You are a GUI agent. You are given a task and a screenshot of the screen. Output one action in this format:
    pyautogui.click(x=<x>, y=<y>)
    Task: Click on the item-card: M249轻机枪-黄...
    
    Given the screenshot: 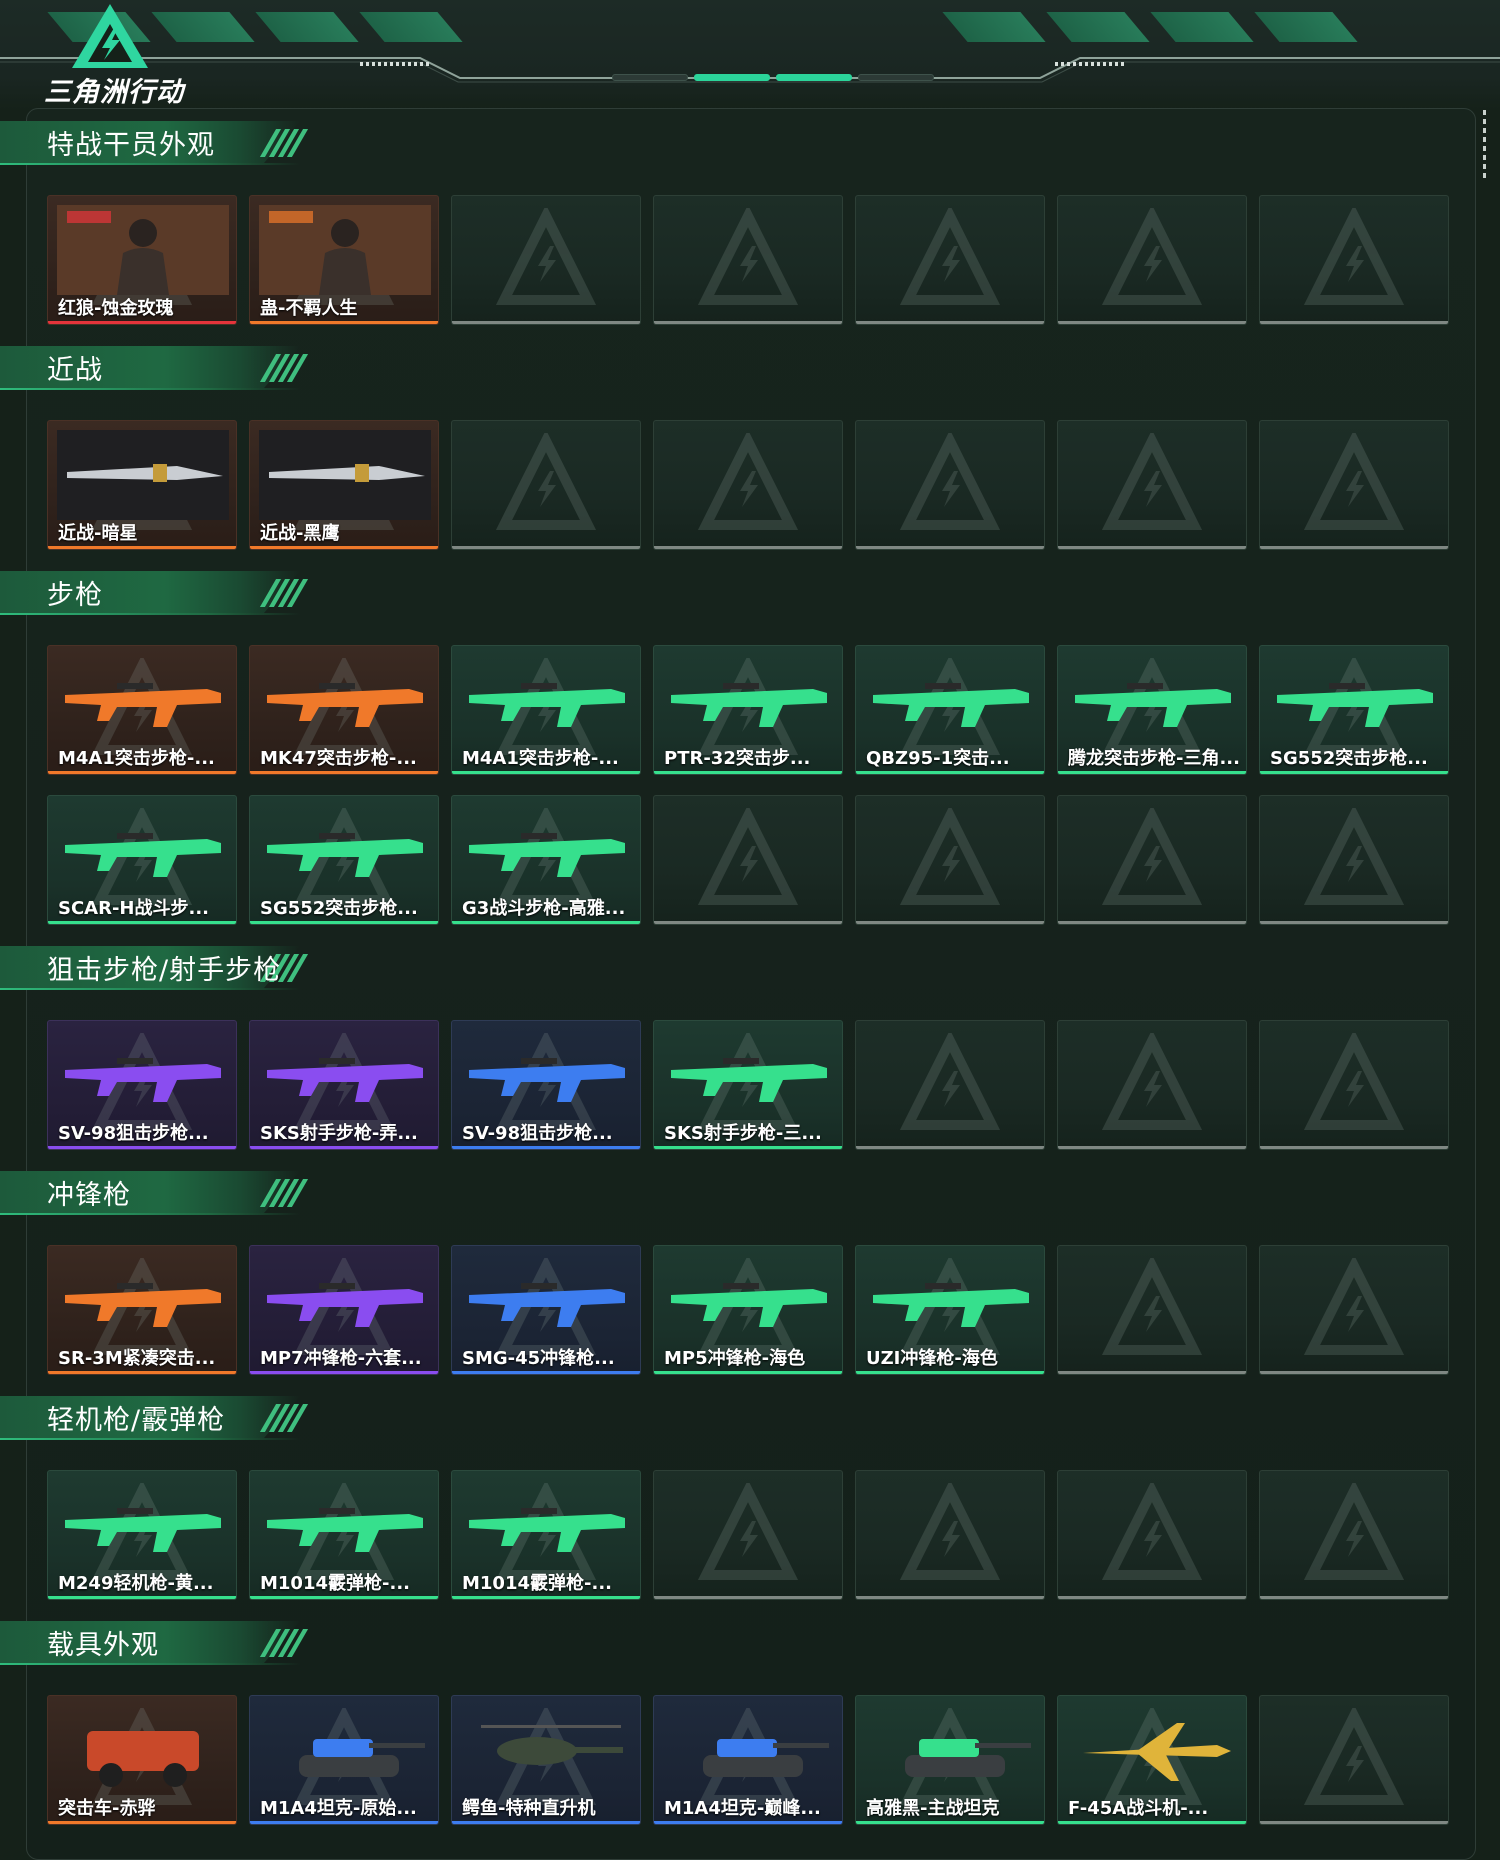 What is the action you would take?
    pyautogui.click(x=142, y=1535)
    